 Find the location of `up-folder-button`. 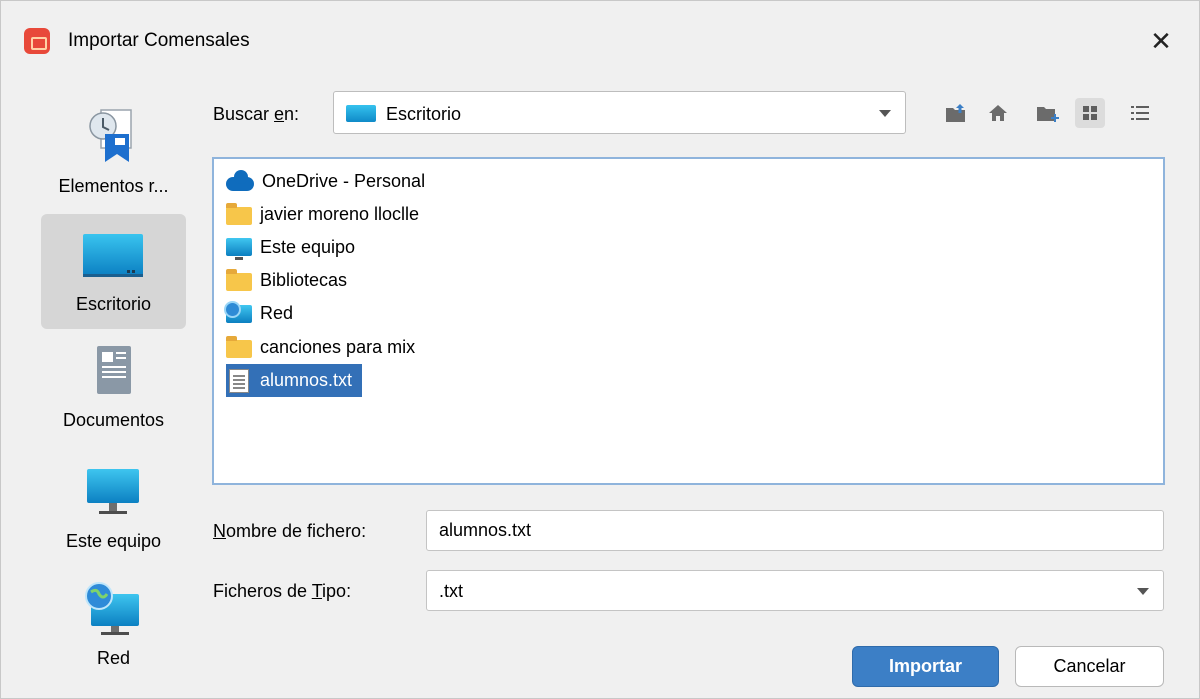

up-folder-button is located at coordinates (956, 113).